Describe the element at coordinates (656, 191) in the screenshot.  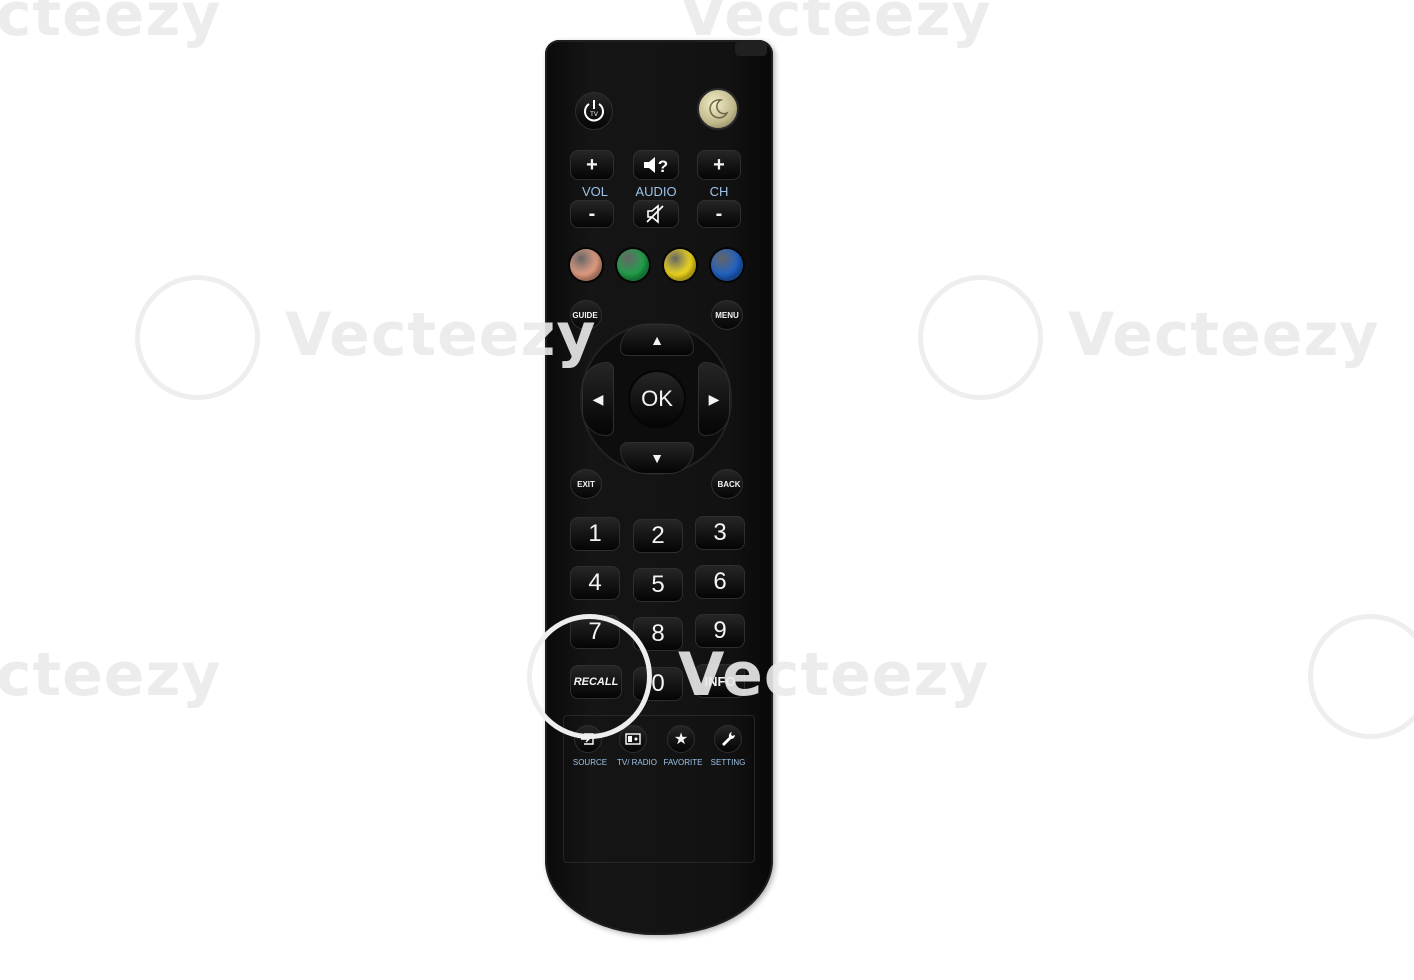
I see `audio-label: AUDIO` at that location.